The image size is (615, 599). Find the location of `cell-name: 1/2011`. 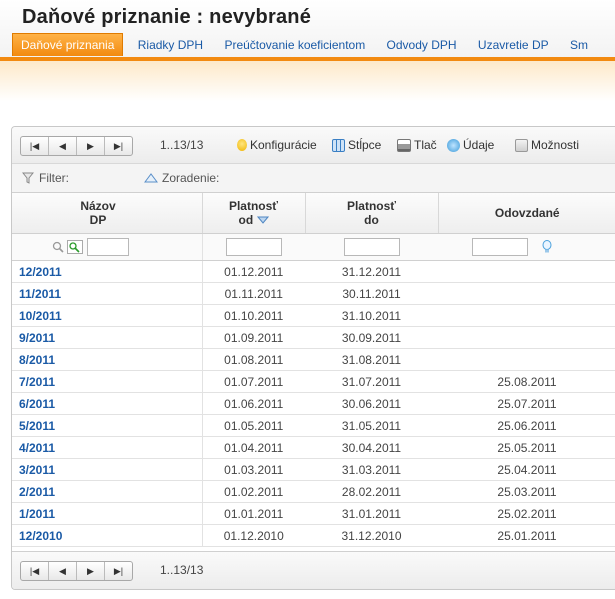

cell-name: 1/2011 is located at coordinates (98, 513).